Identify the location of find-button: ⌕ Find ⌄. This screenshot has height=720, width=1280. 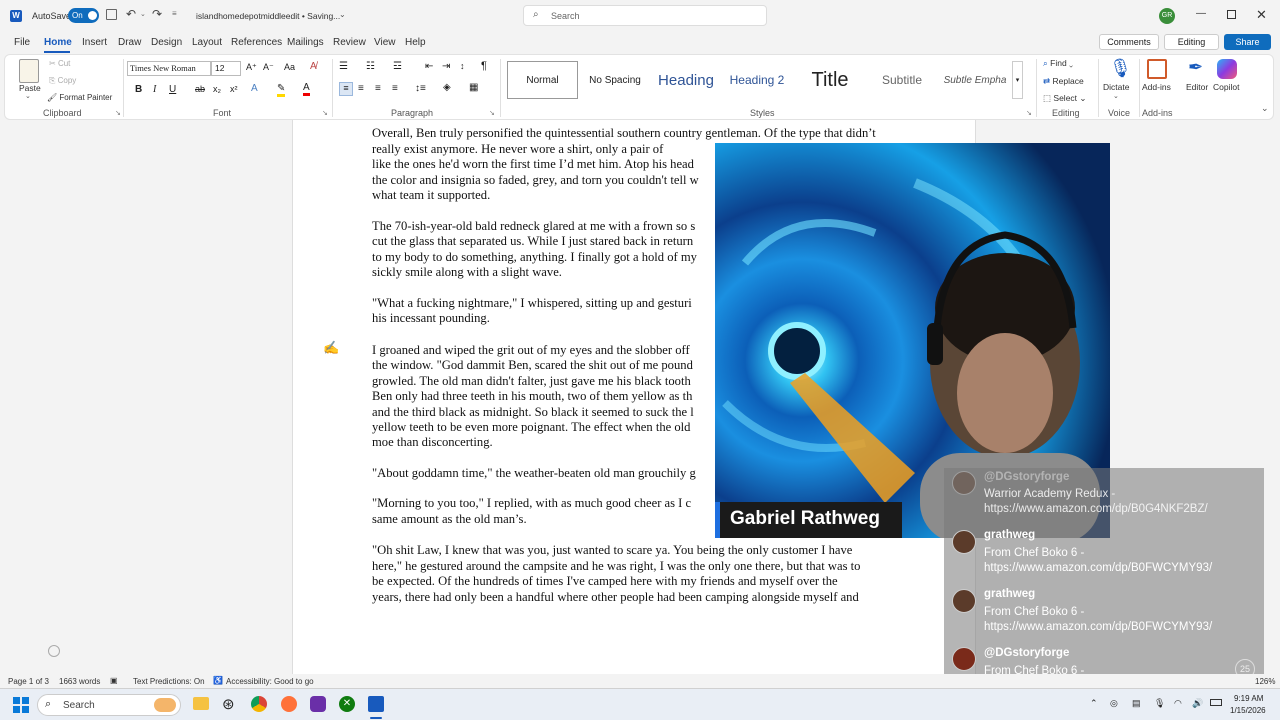
(1058, 63).